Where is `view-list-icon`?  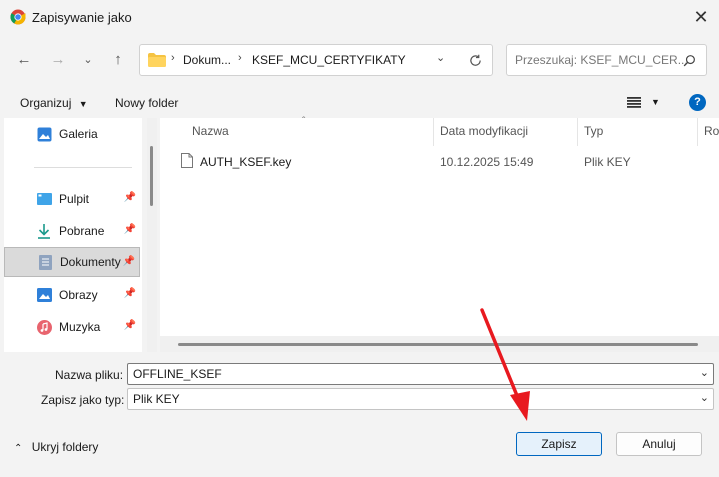
view-list-icon is located at coordinates (634, 102).